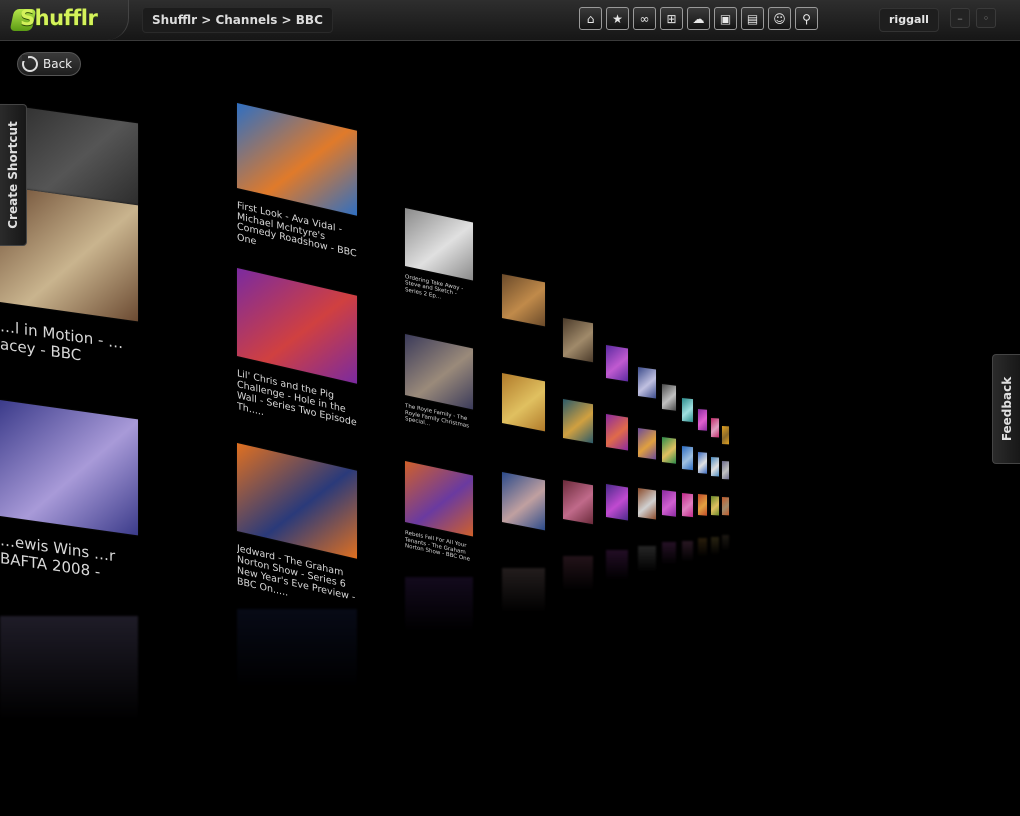 This screenshot has height=816, width=1020. I want to click on create-shortcut-label: Create Shortcut, so click(13, 175).